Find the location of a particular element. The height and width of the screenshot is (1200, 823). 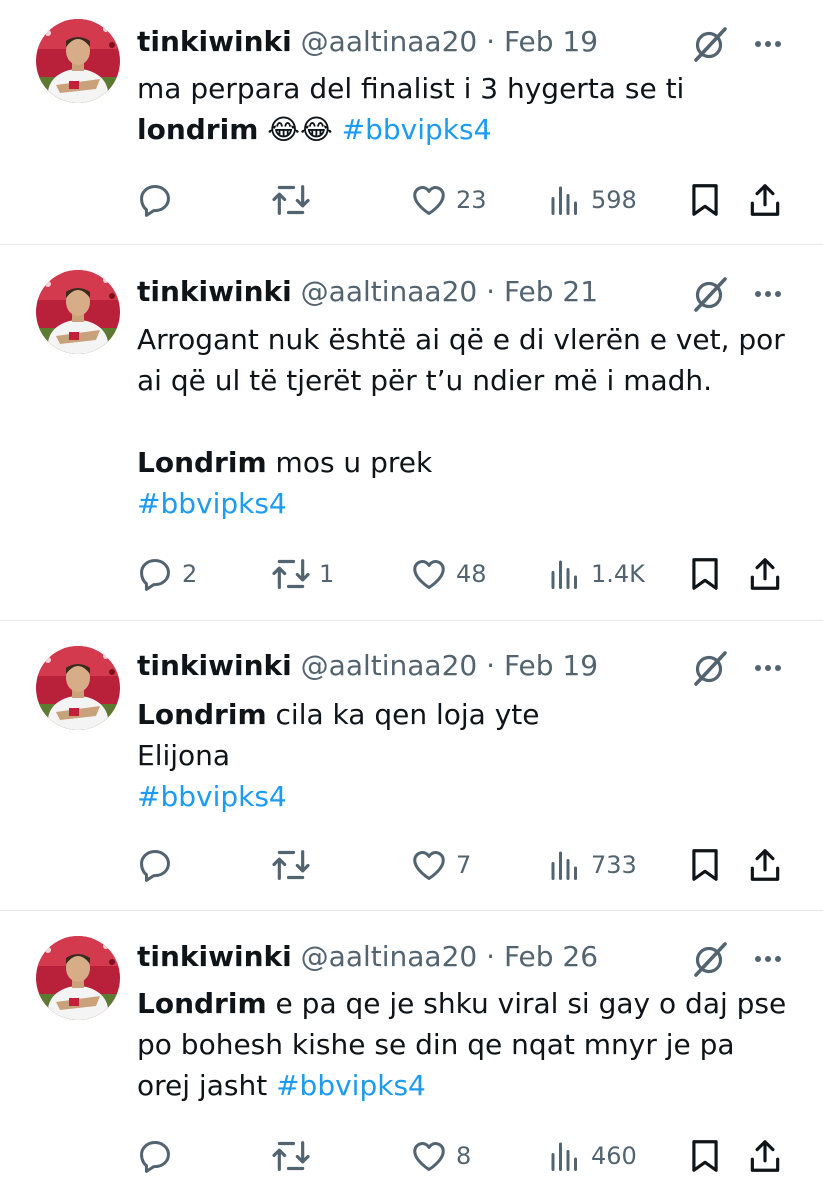

views-button: 460 is located at coordinates (592, 1156).